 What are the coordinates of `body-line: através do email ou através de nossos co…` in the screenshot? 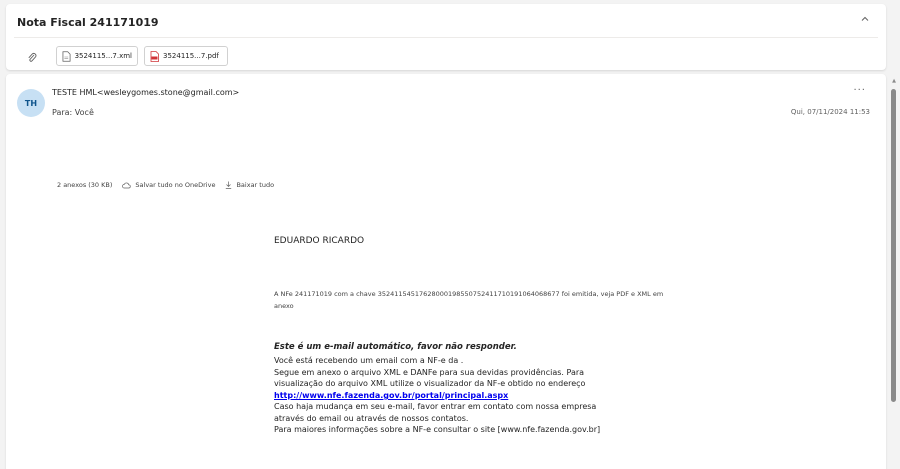 It's located at (371, 418).